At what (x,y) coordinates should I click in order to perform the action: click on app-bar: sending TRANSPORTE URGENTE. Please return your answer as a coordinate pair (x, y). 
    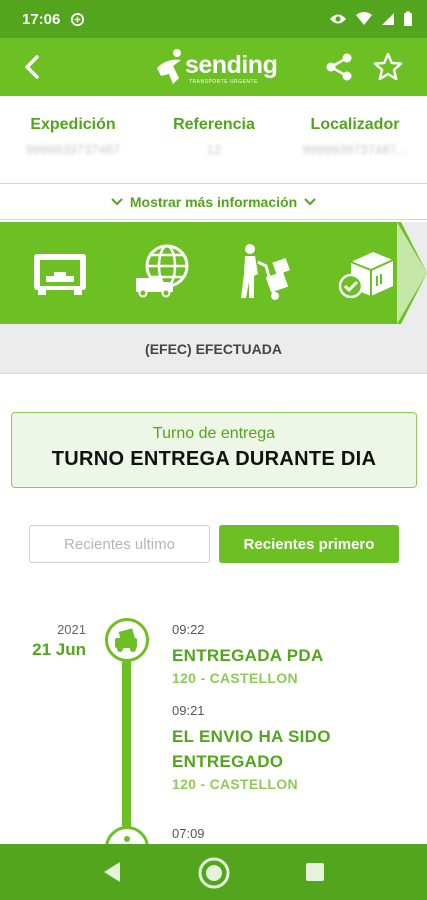
    Looking at the image, I should click on (213, 67).